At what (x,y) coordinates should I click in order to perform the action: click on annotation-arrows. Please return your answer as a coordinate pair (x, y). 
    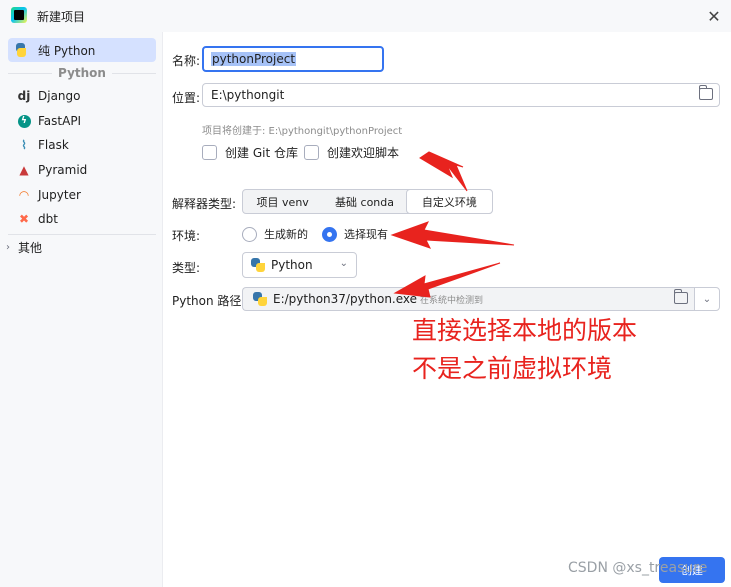
    Looking at the image, I should click on (452, 224).